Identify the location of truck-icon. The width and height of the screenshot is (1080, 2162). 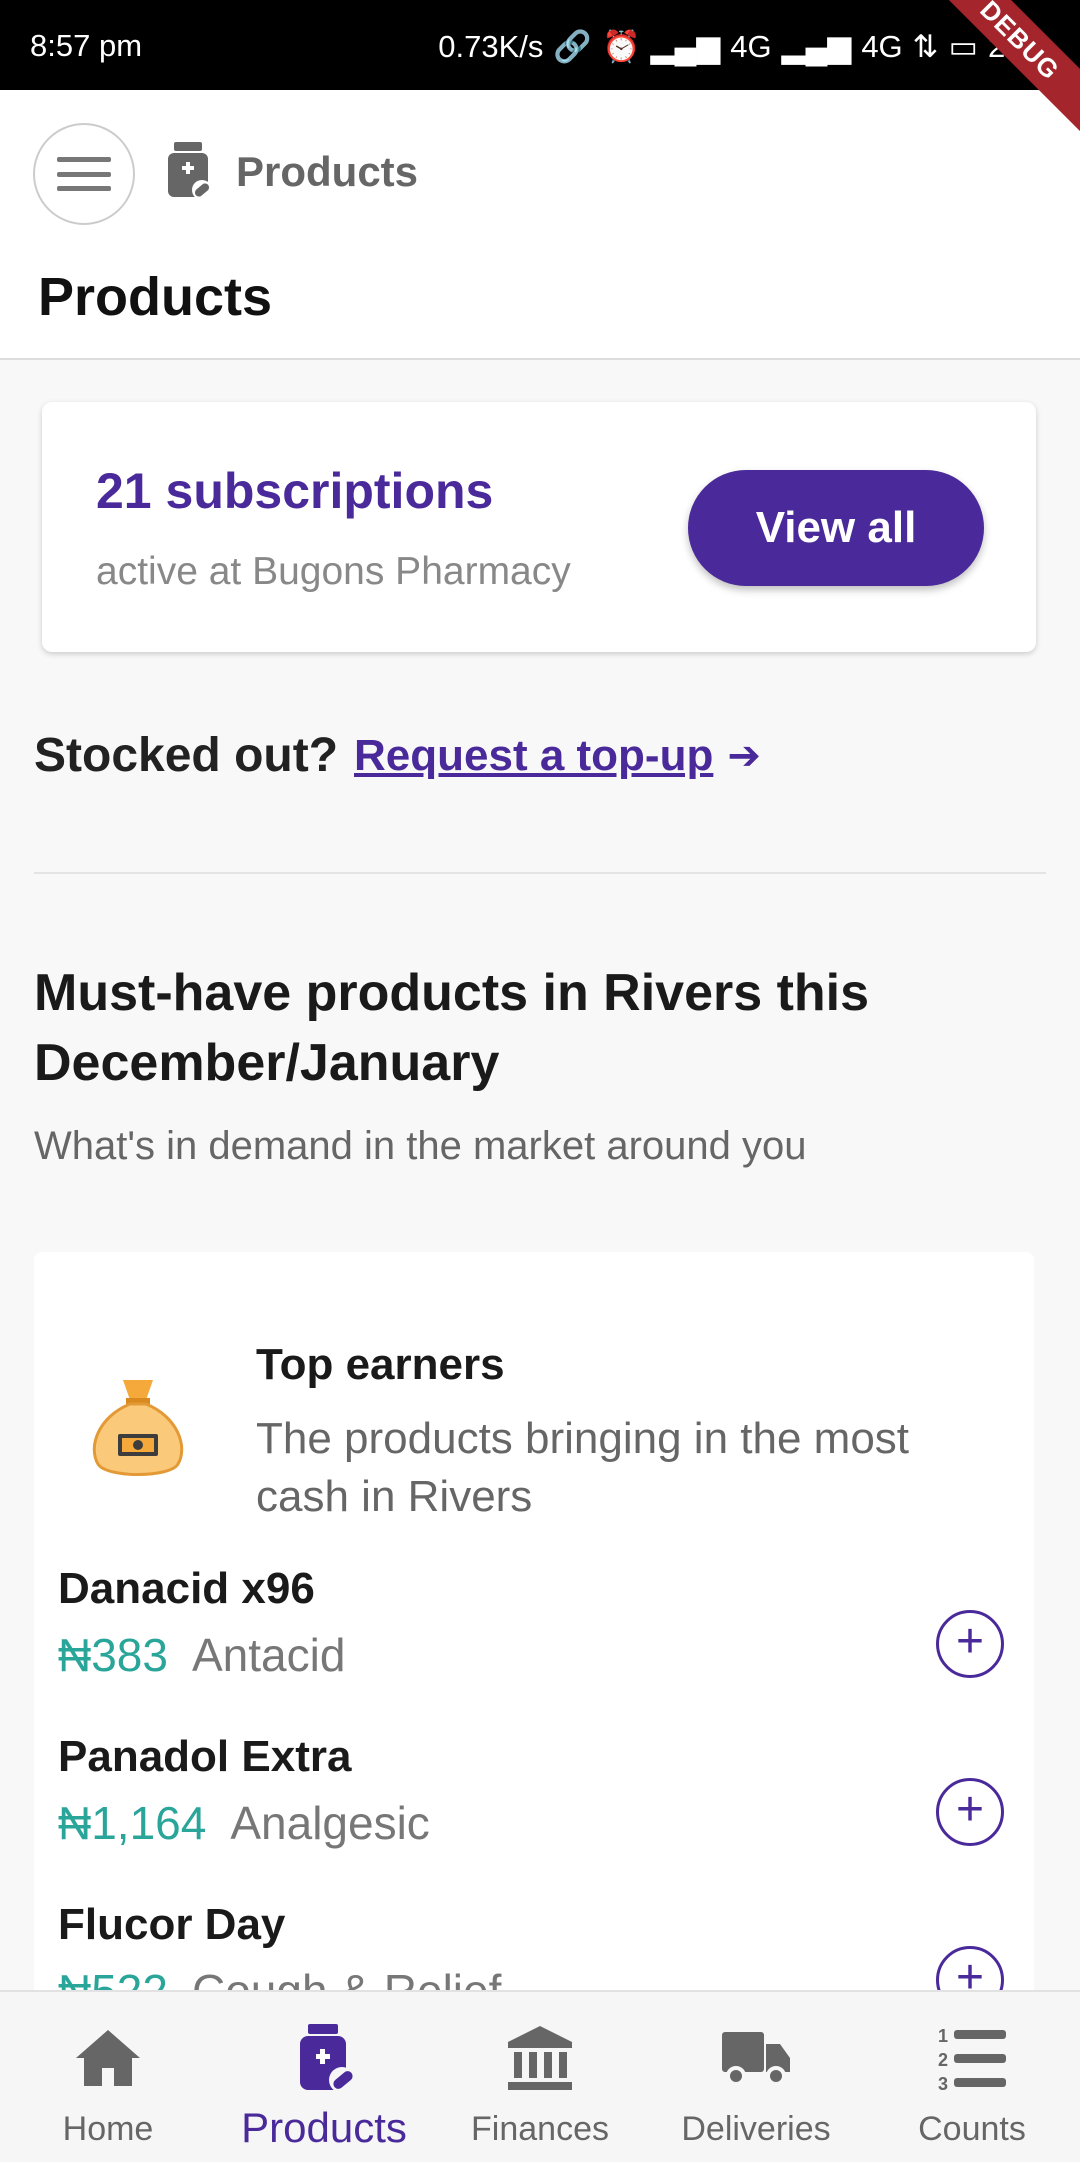
(756, 2059).